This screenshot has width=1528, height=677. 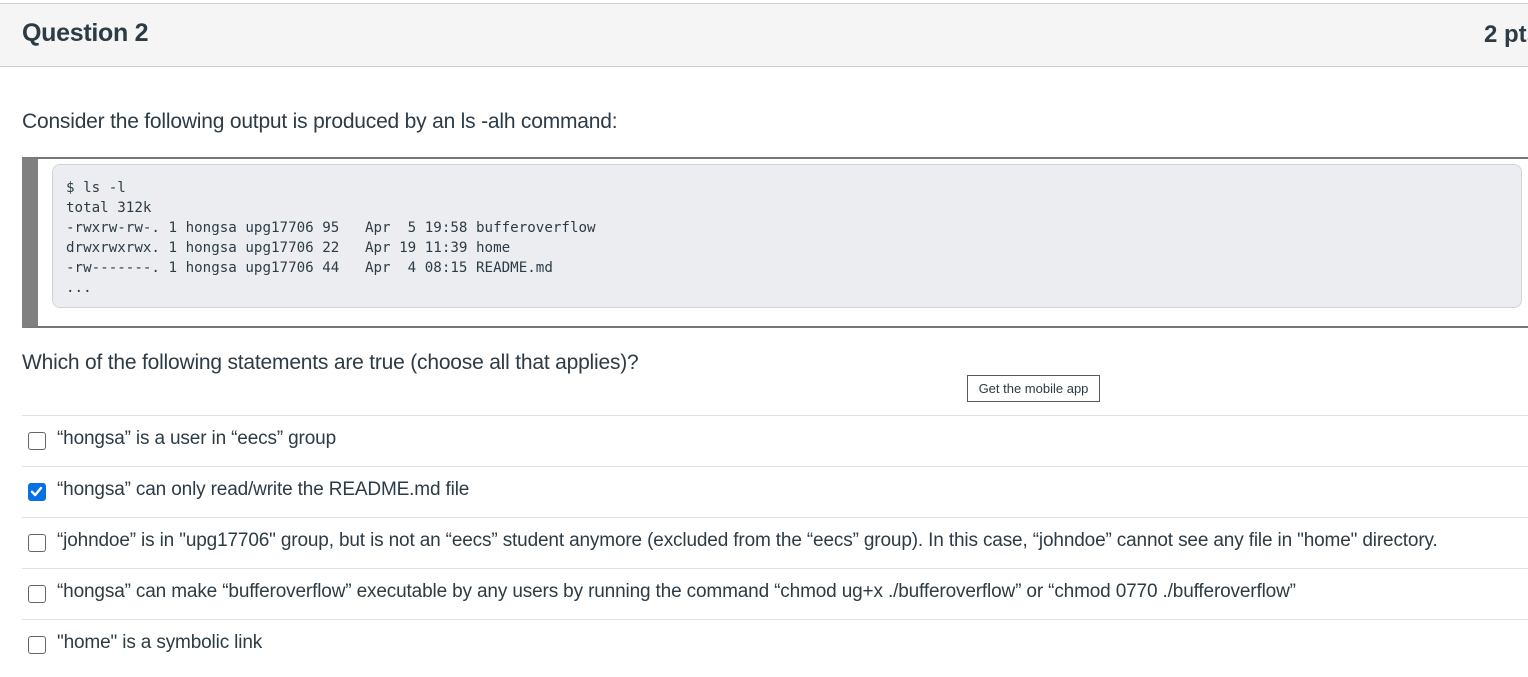 I want to click on question-header: Question 2 2 pts, so click(x=764, y=35).